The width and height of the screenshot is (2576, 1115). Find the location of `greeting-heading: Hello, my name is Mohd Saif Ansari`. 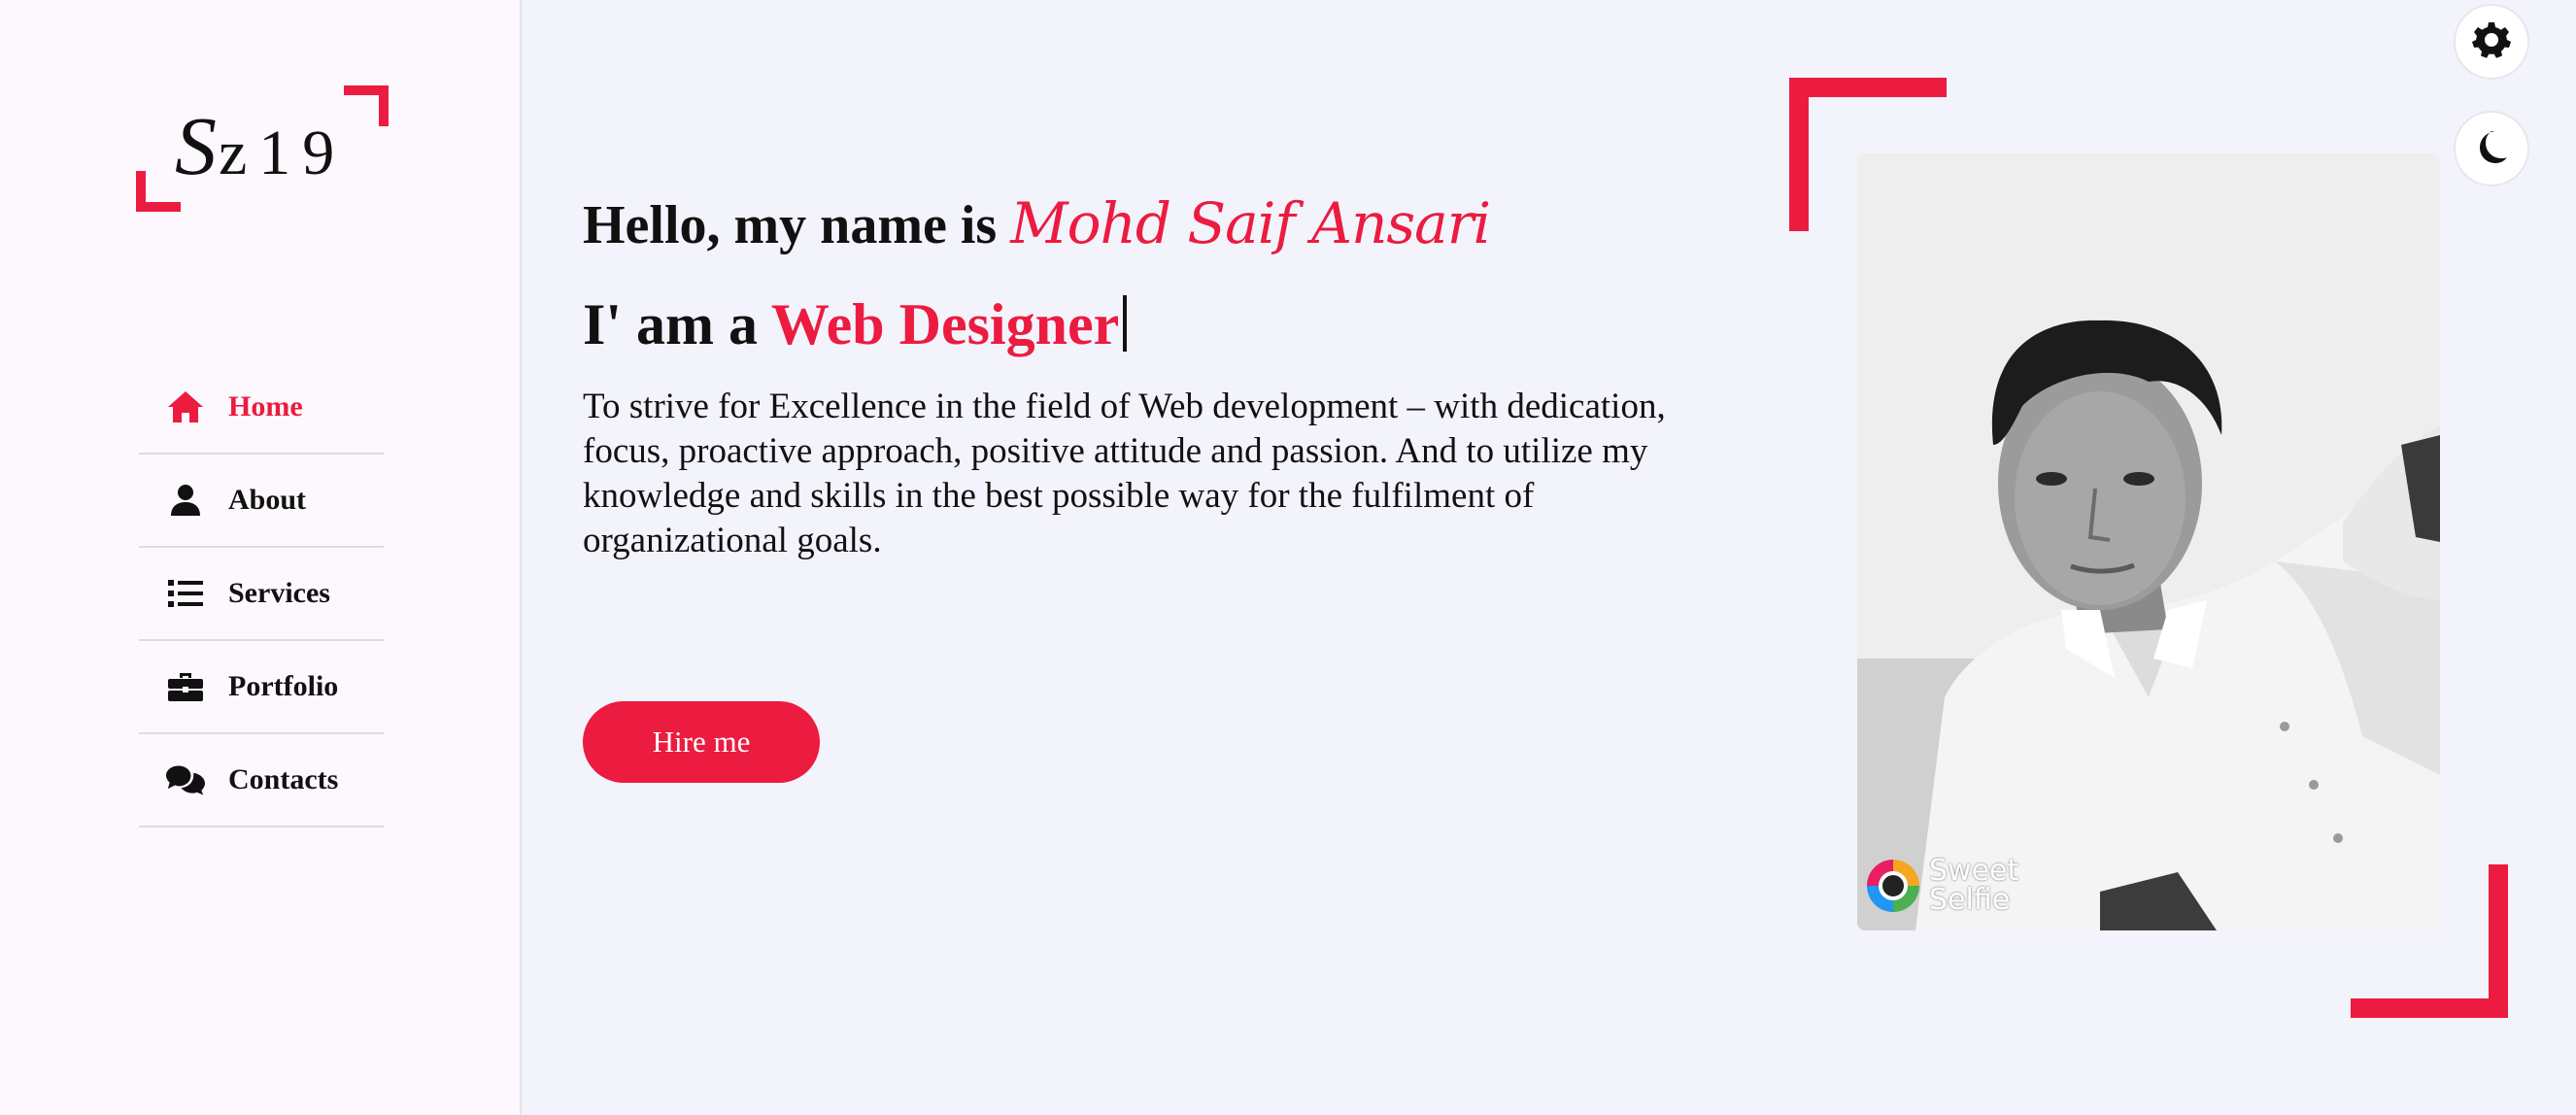

greeting-heading: Hello, my name is Mohd Saif Ansari is located at coordinates (1161, 224).